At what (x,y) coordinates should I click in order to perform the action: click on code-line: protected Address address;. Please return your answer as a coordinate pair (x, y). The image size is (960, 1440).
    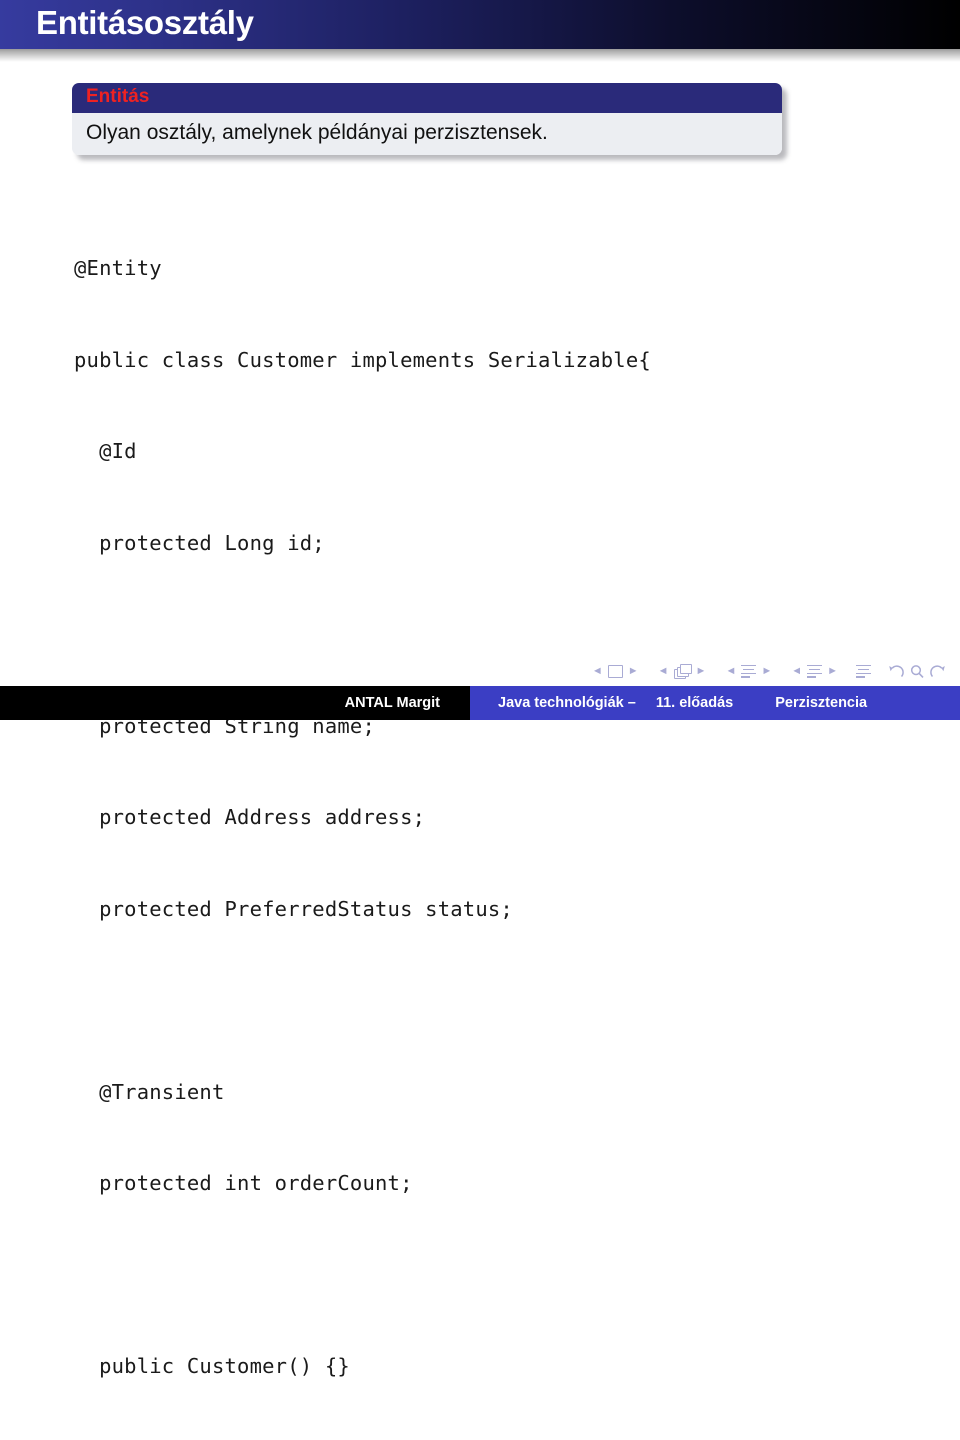
    Looking at the image, I should click on (250, 817).